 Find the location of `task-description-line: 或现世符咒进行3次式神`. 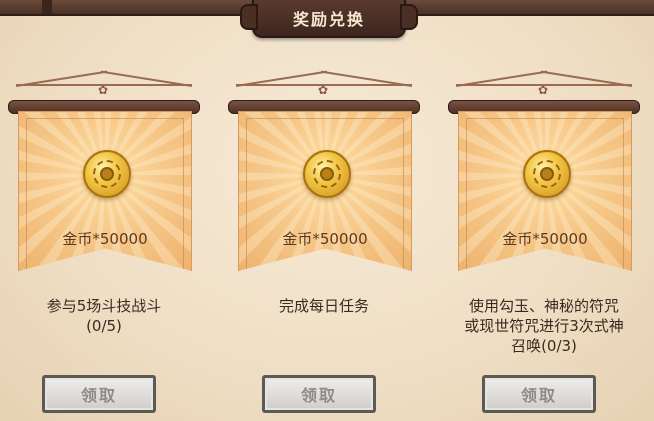

task-description-line: 或现世符咒进行3次式神 is located at coordinates (544, 326).